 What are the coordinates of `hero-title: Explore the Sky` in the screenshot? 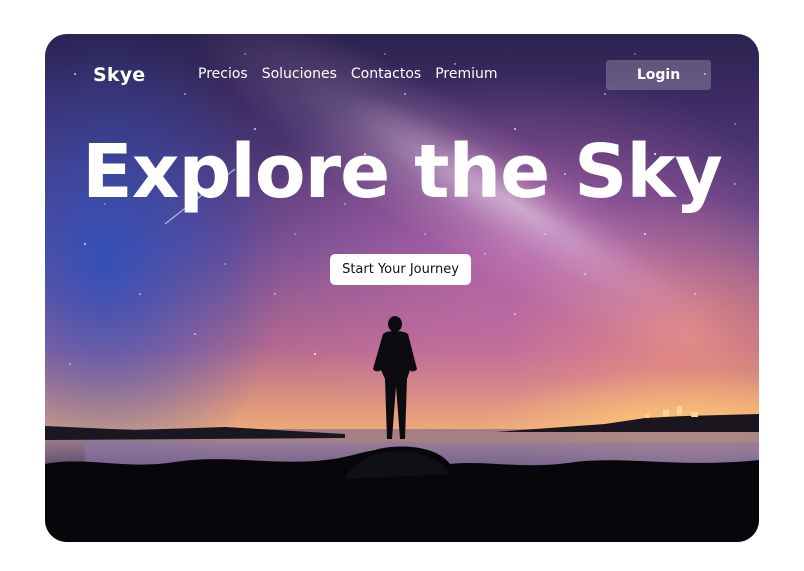 It's located at (402, 172).